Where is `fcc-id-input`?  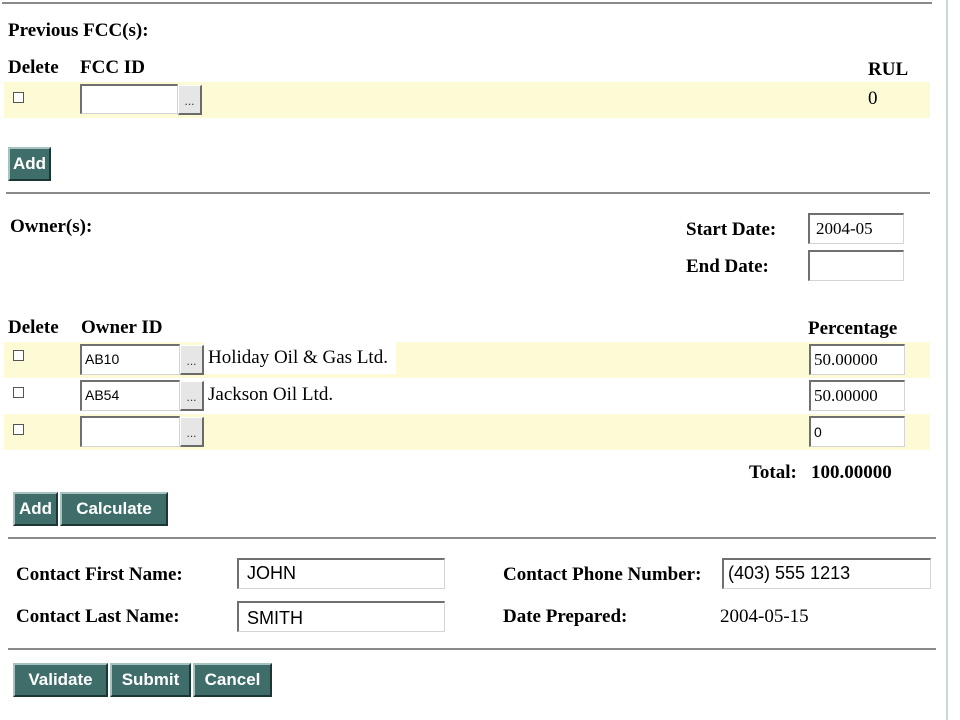 fcc-id-input is located at coordinates (129, 99).